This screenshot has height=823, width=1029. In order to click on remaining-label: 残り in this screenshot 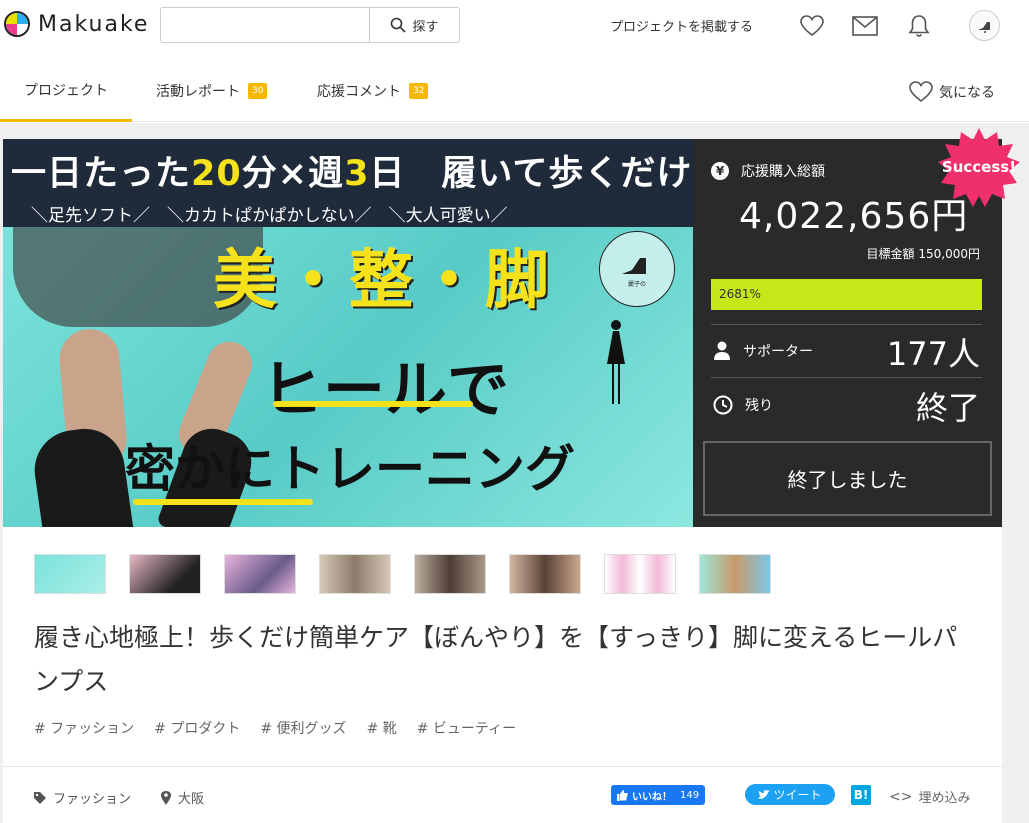, I will do `click(759, 406)`.